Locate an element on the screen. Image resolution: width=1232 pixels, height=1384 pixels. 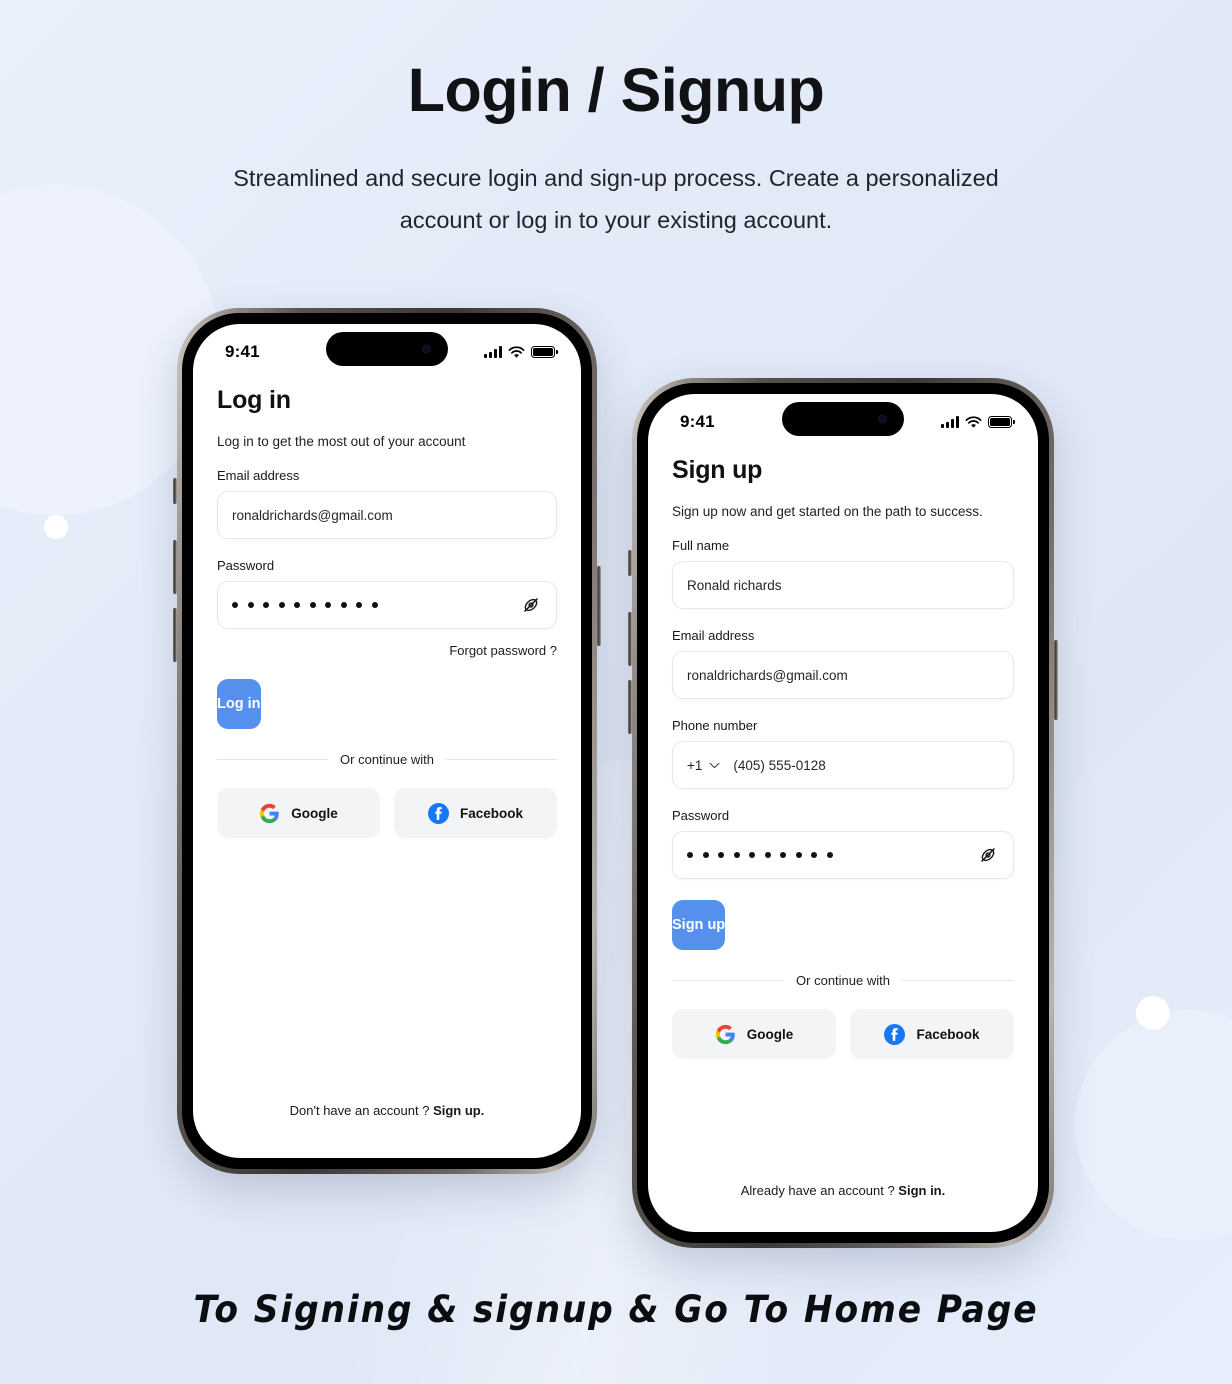
signup-heading: Sign up is located at coordinates (717, 470).